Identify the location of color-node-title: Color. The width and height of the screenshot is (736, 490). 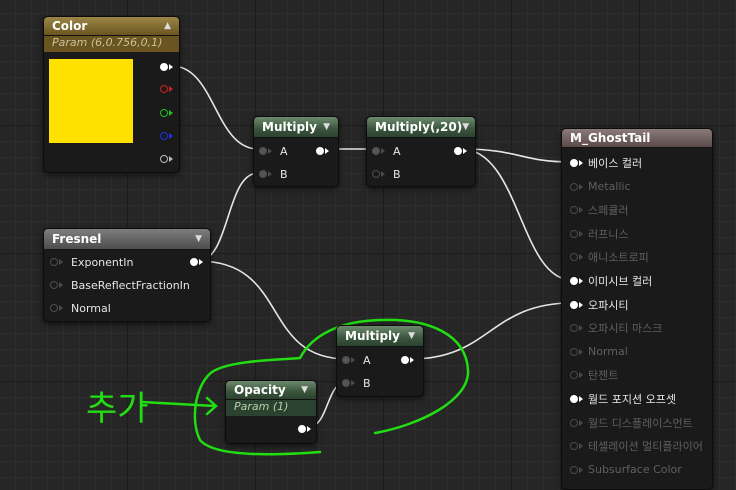
(70, 26).